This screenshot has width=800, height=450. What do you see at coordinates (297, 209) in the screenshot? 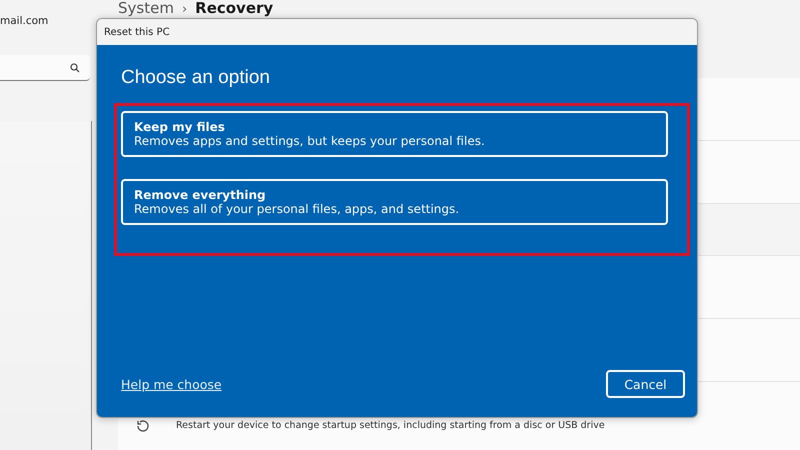
I see `option-description: Removes all of your personal files, apps, and settings.` at bounding box center [297, 209].